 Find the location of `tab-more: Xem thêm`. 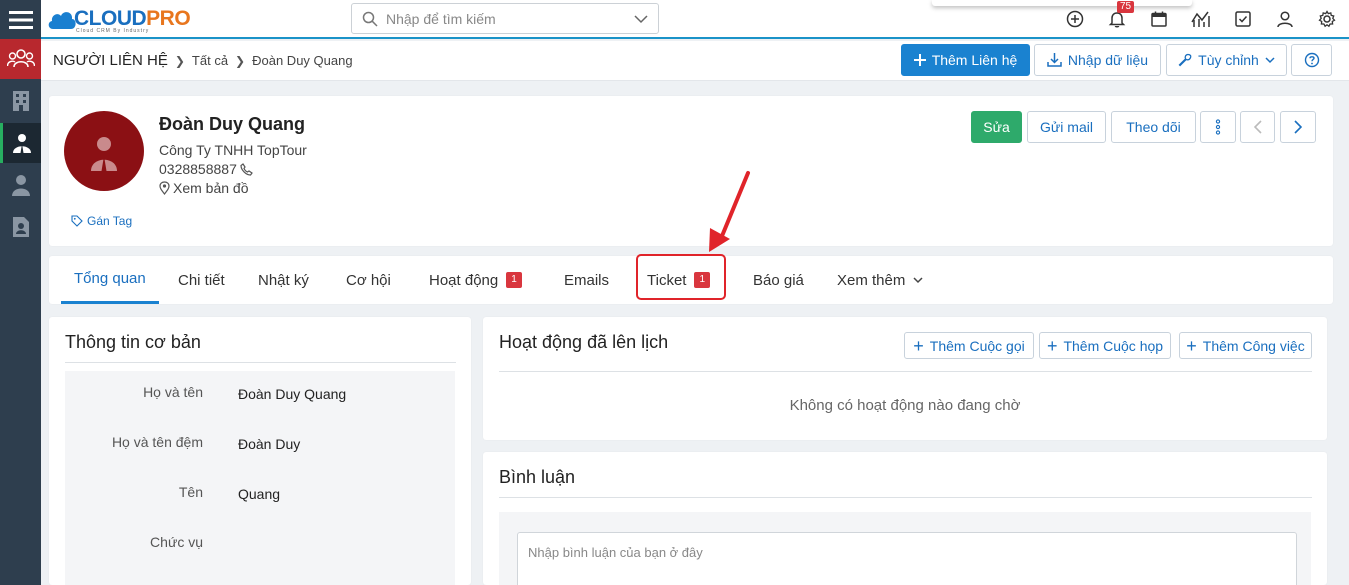

tab-more: Xem thêm is located at coordinates (880, 280).